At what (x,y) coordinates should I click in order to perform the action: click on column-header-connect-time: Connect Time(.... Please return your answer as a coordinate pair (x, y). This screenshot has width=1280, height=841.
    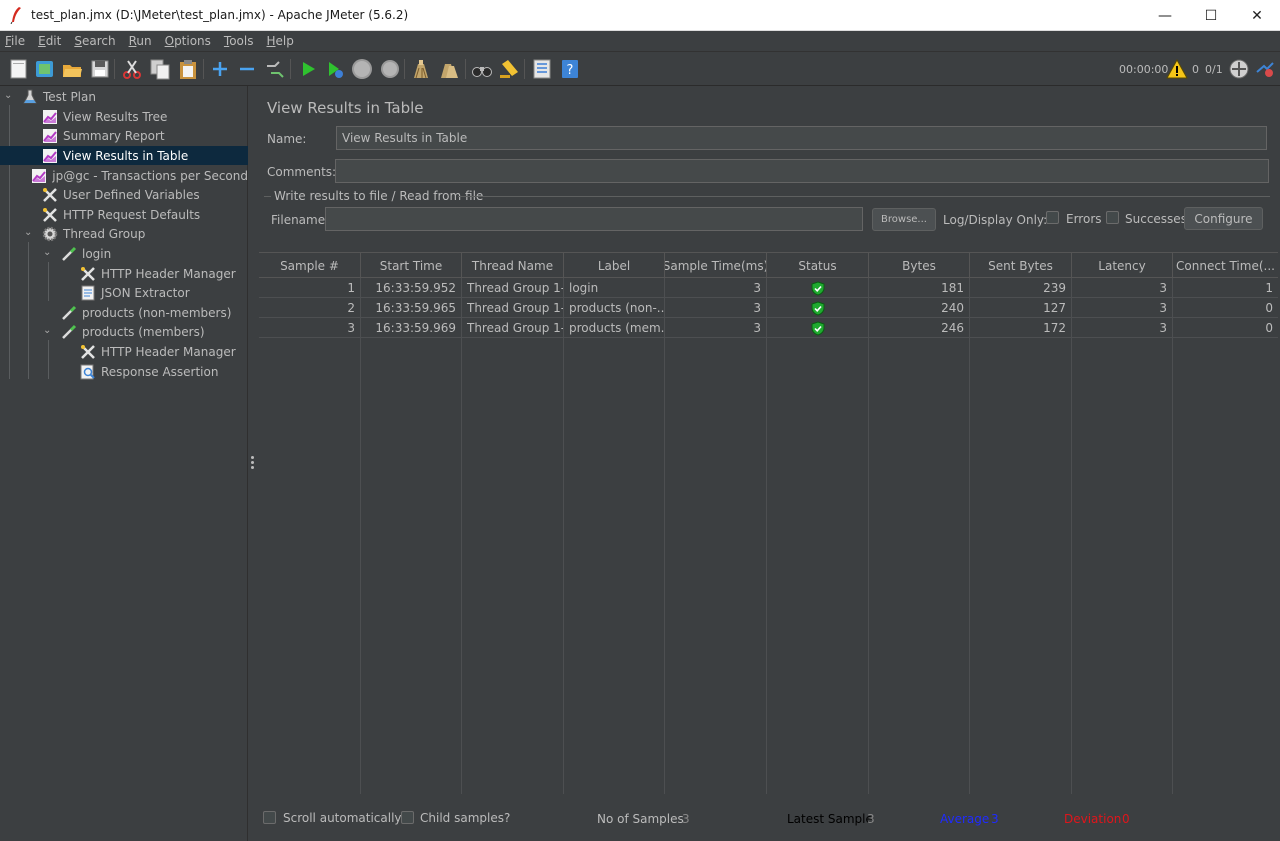
    Looking at the image, I should click on (1225, 265).